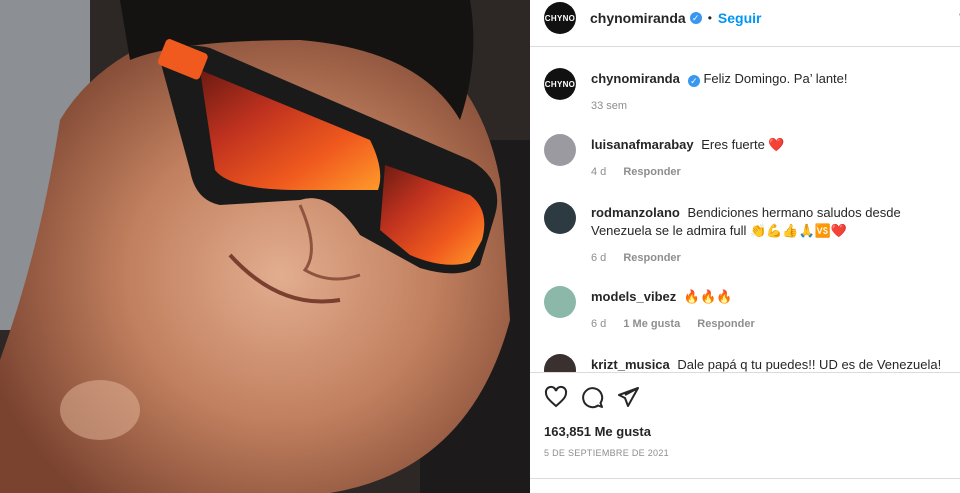 Image resolution: width=960 pixels, height=493 pixels. I want to click on comment-meta: 6 d Responder, so click(643, 258).